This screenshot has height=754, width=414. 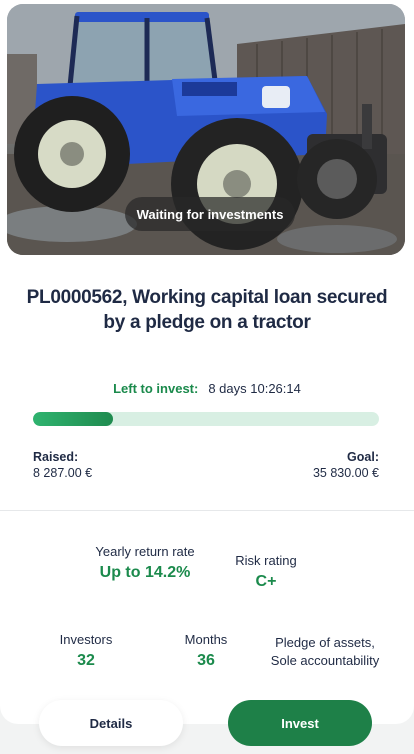 I want to click on security-line-2: Sole accountability, so click(x=325, y=660).